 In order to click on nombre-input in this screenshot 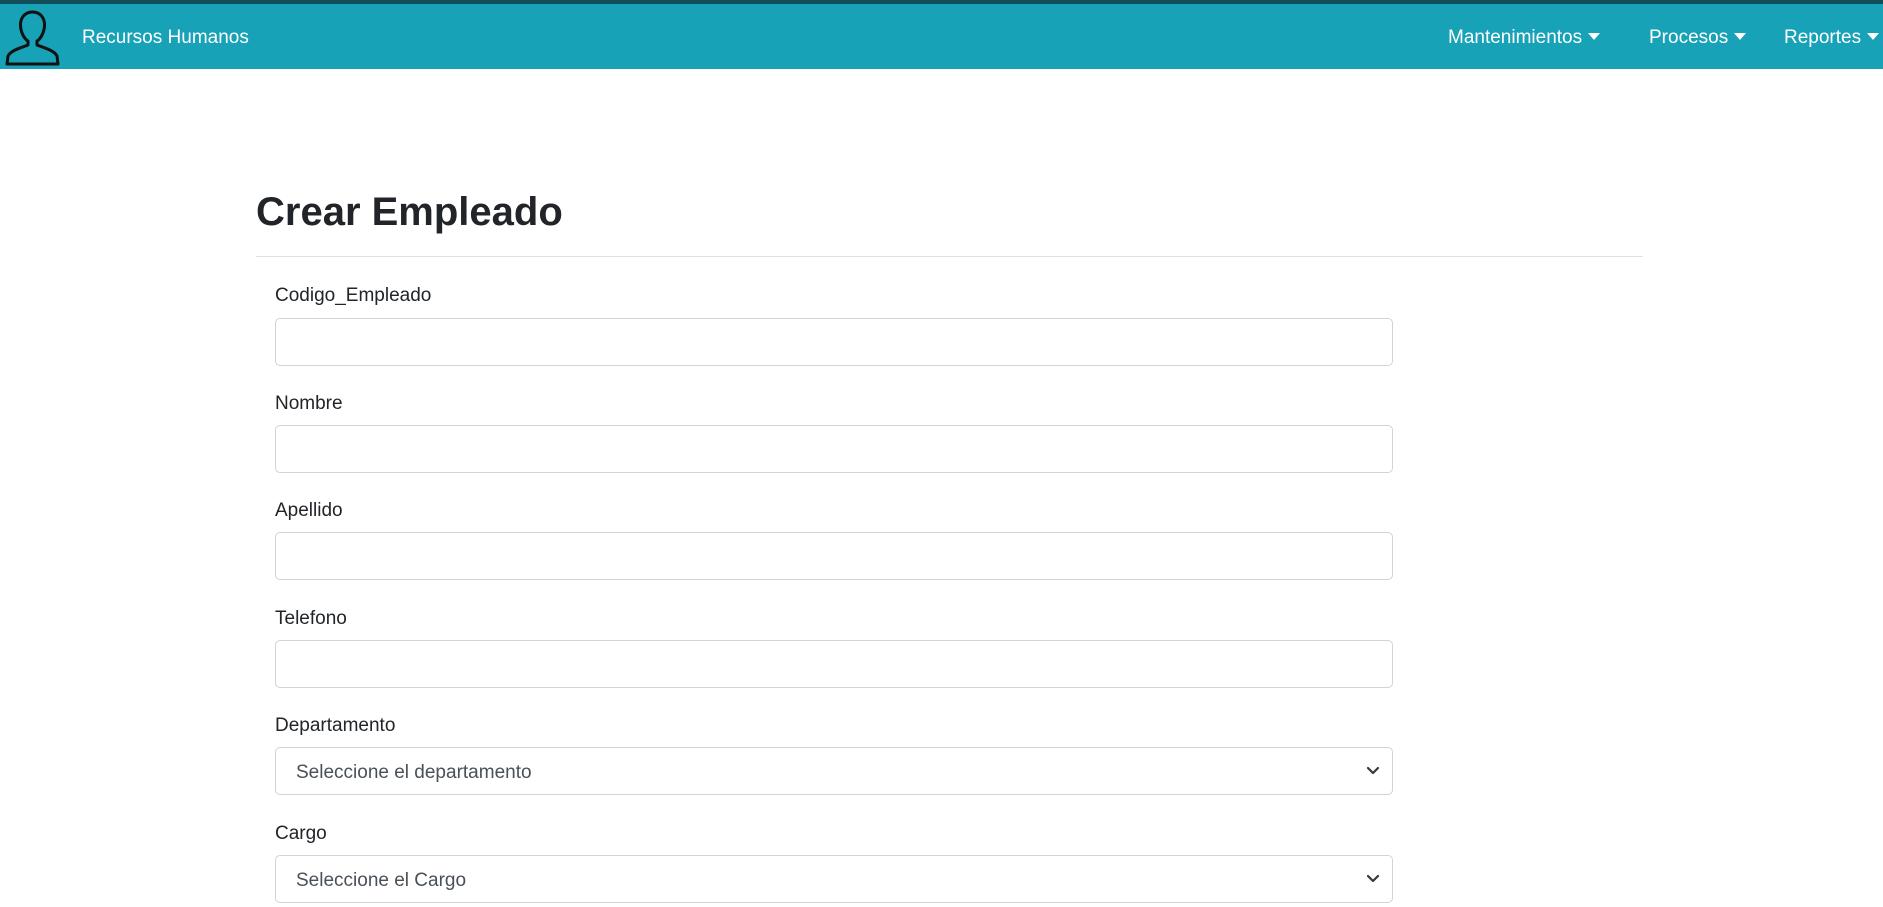, I will do `click(834, 449)`.